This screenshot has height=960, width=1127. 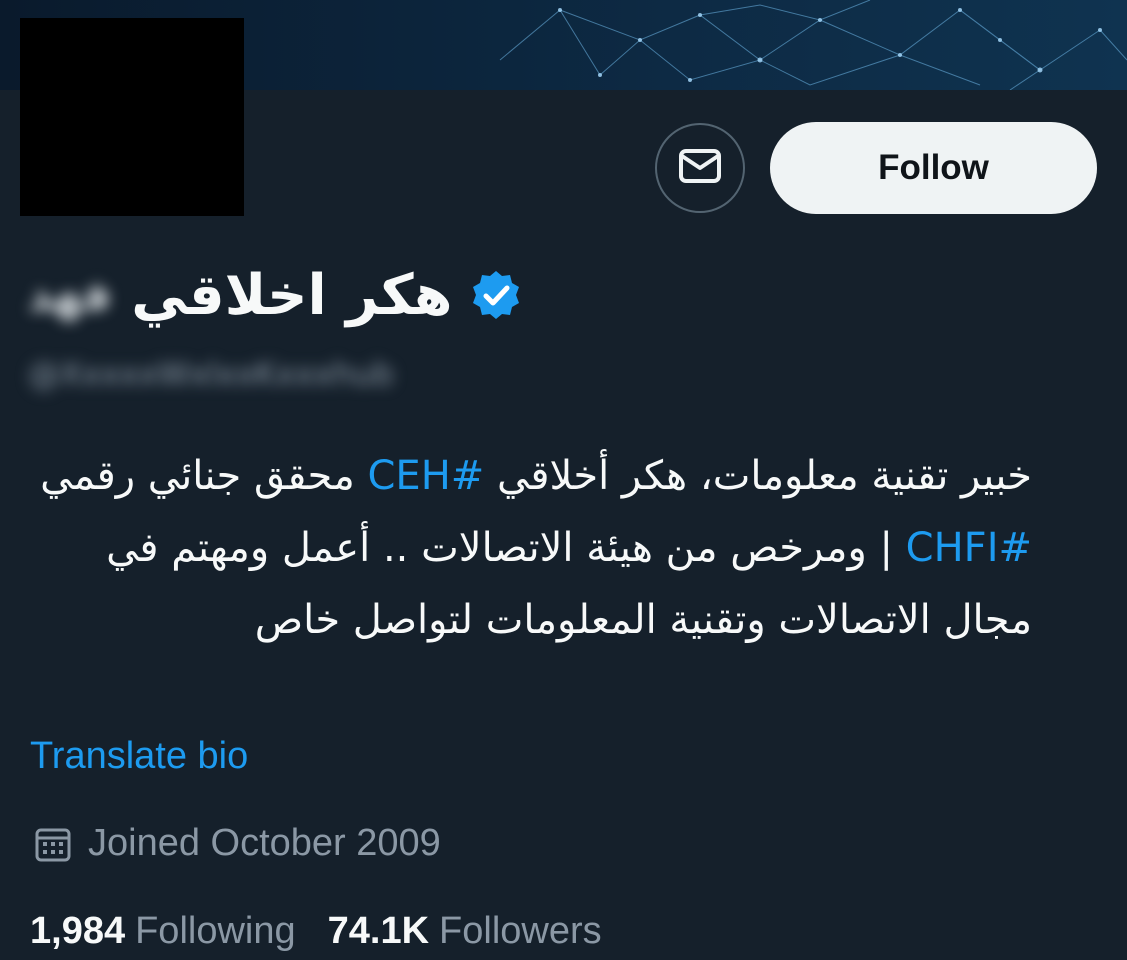 I want to click on avatar, so click(x=132, y=117).